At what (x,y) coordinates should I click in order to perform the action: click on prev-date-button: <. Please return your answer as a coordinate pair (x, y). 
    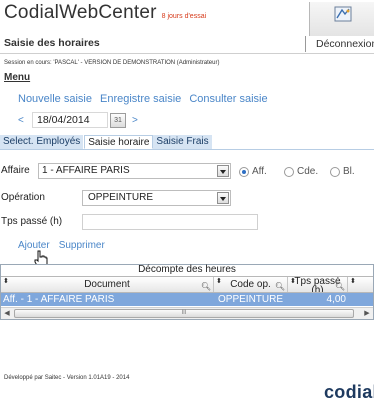
    Looking at the image, I should click on (25, 120).